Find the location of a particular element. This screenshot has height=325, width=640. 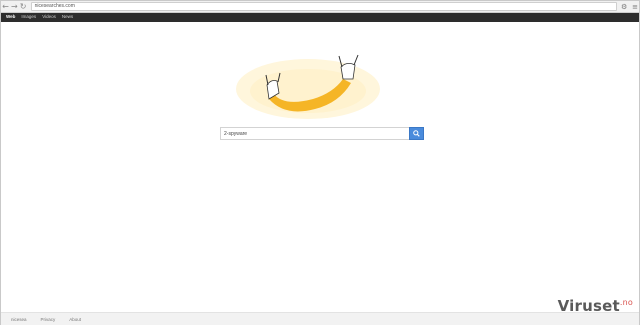

search-icon is located at coordinates (416, 133).